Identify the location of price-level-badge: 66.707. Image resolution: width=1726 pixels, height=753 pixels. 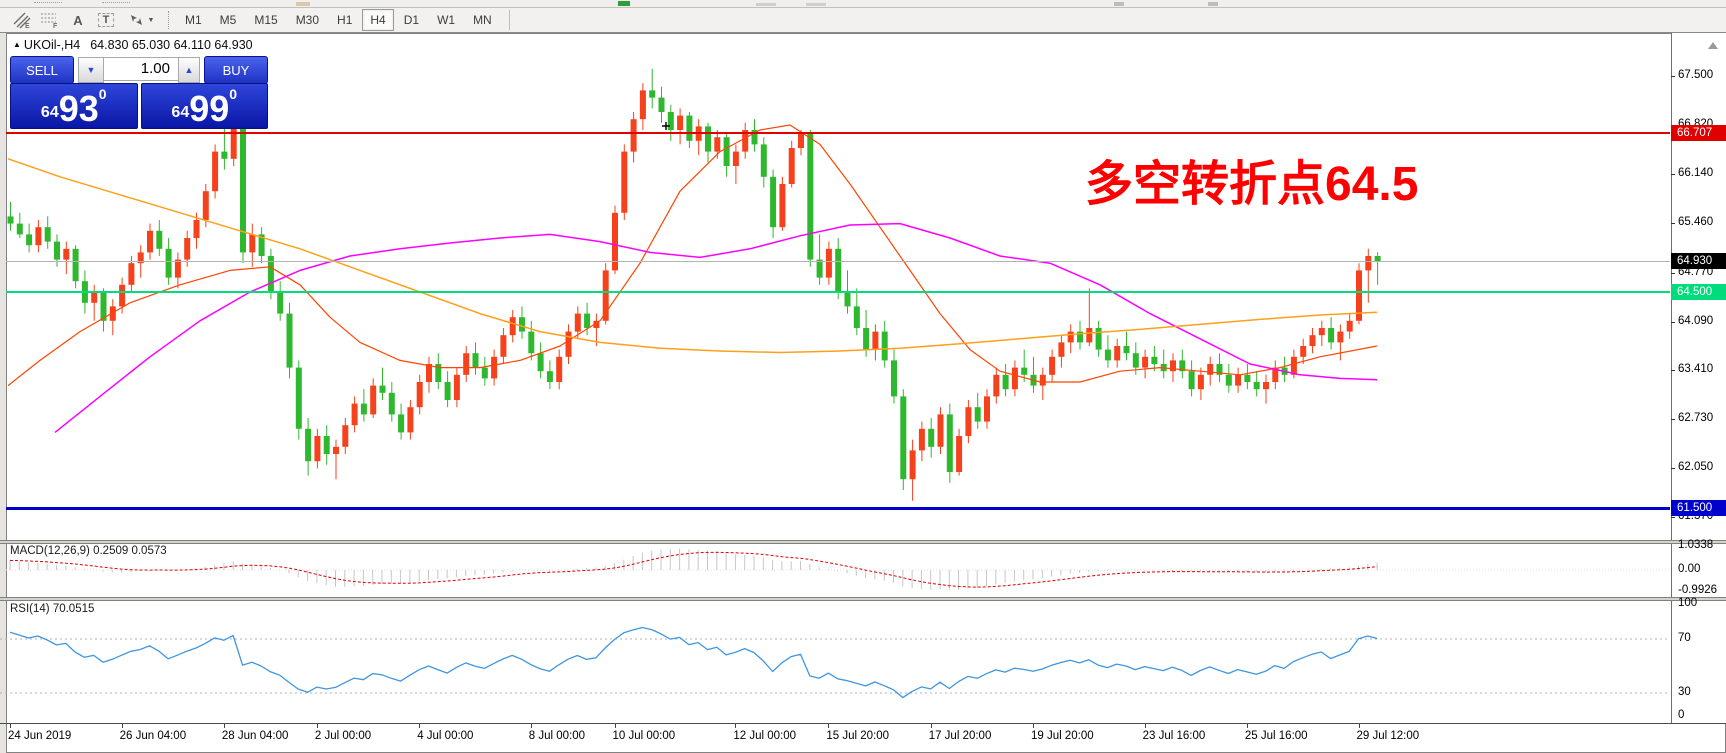
(1698, 133).